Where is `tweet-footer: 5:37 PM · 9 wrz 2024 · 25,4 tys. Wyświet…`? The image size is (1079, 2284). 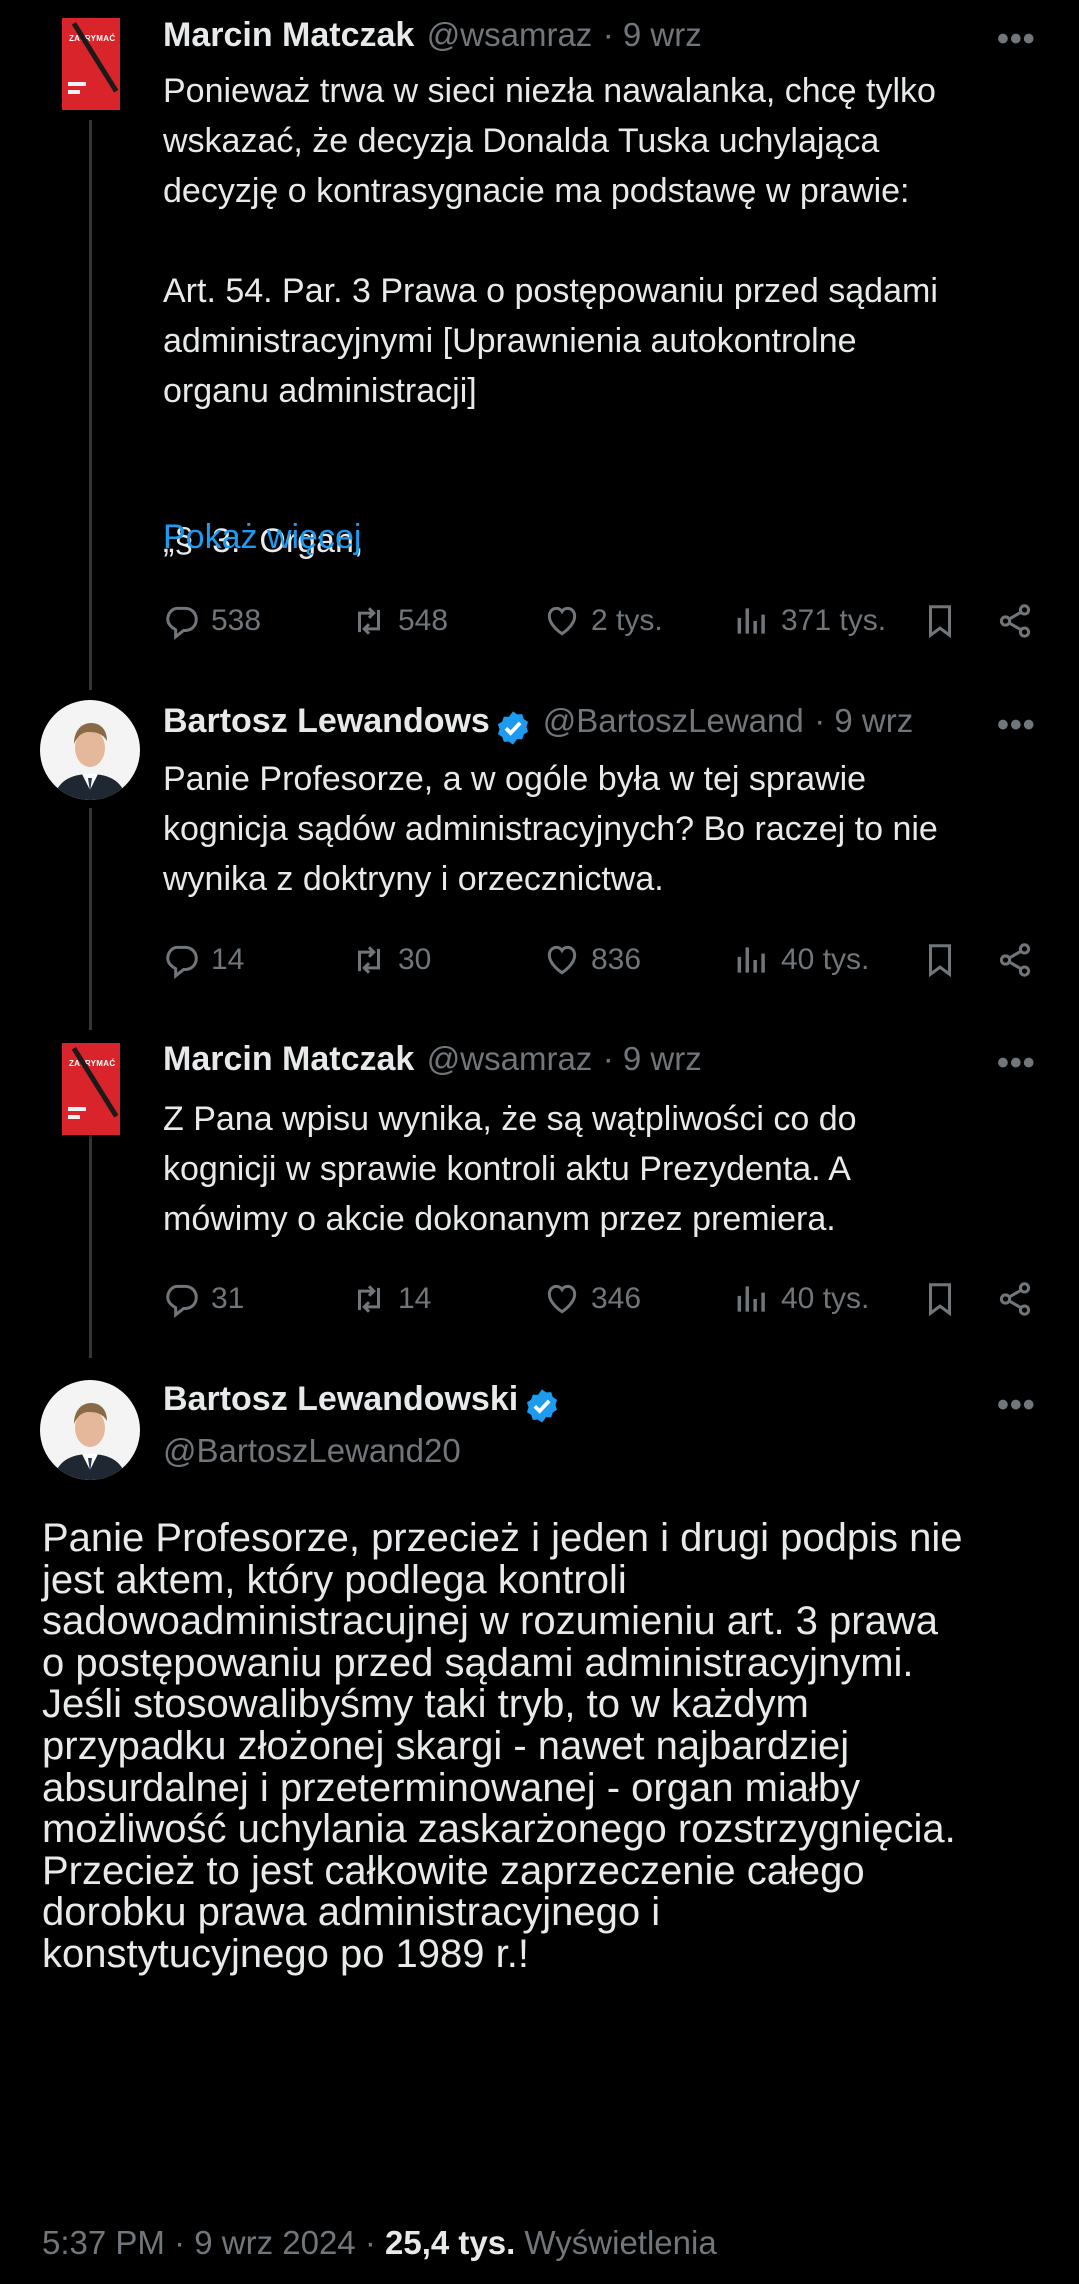
tweet-footer: 5:37 PM · 9 wrz 2024 · 25,4 tys. Wyświet… is located at coordinates (379, 2243).